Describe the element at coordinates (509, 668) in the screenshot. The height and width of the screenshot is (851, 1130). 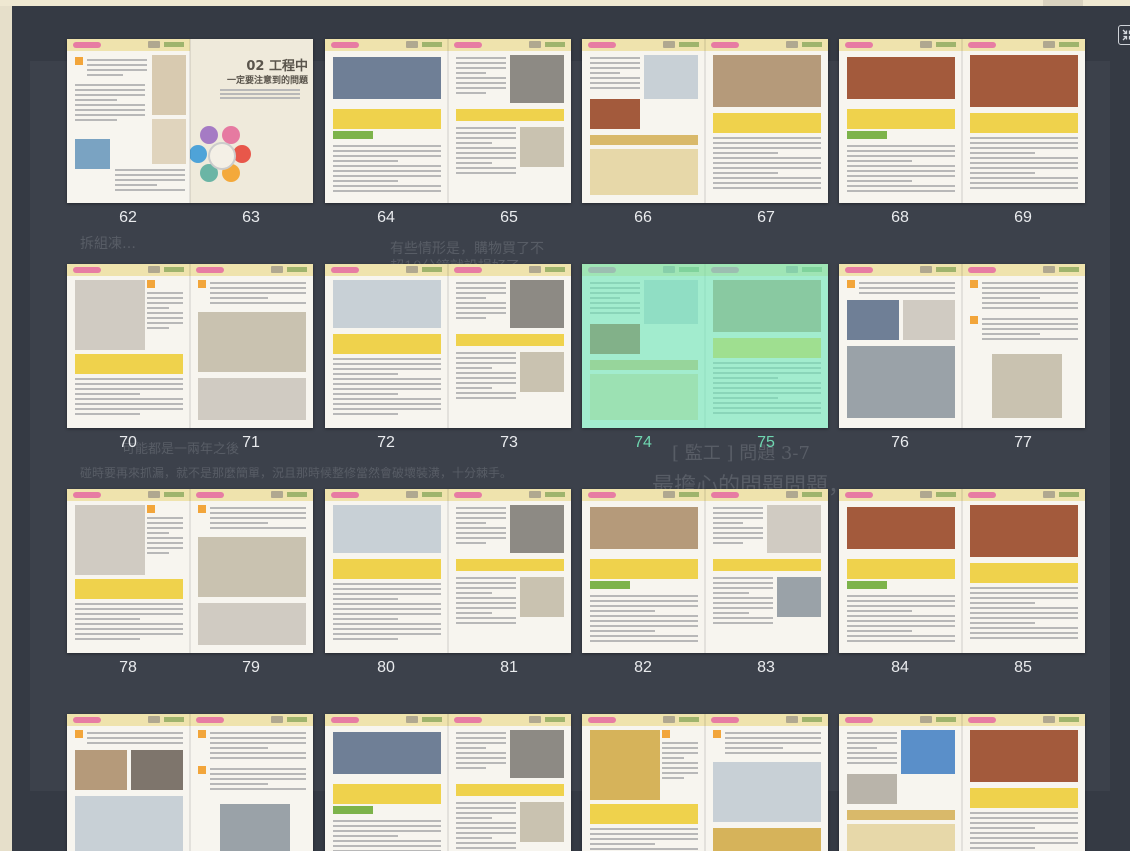
I see `page-number-label: 81` at that location.